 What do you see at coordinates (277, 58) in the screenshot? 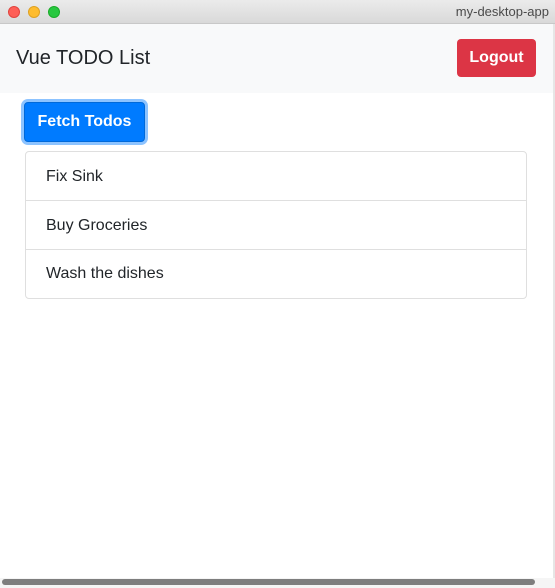
I see `navbar: Vue TODO List Logout` at bounding box center [277, 58].